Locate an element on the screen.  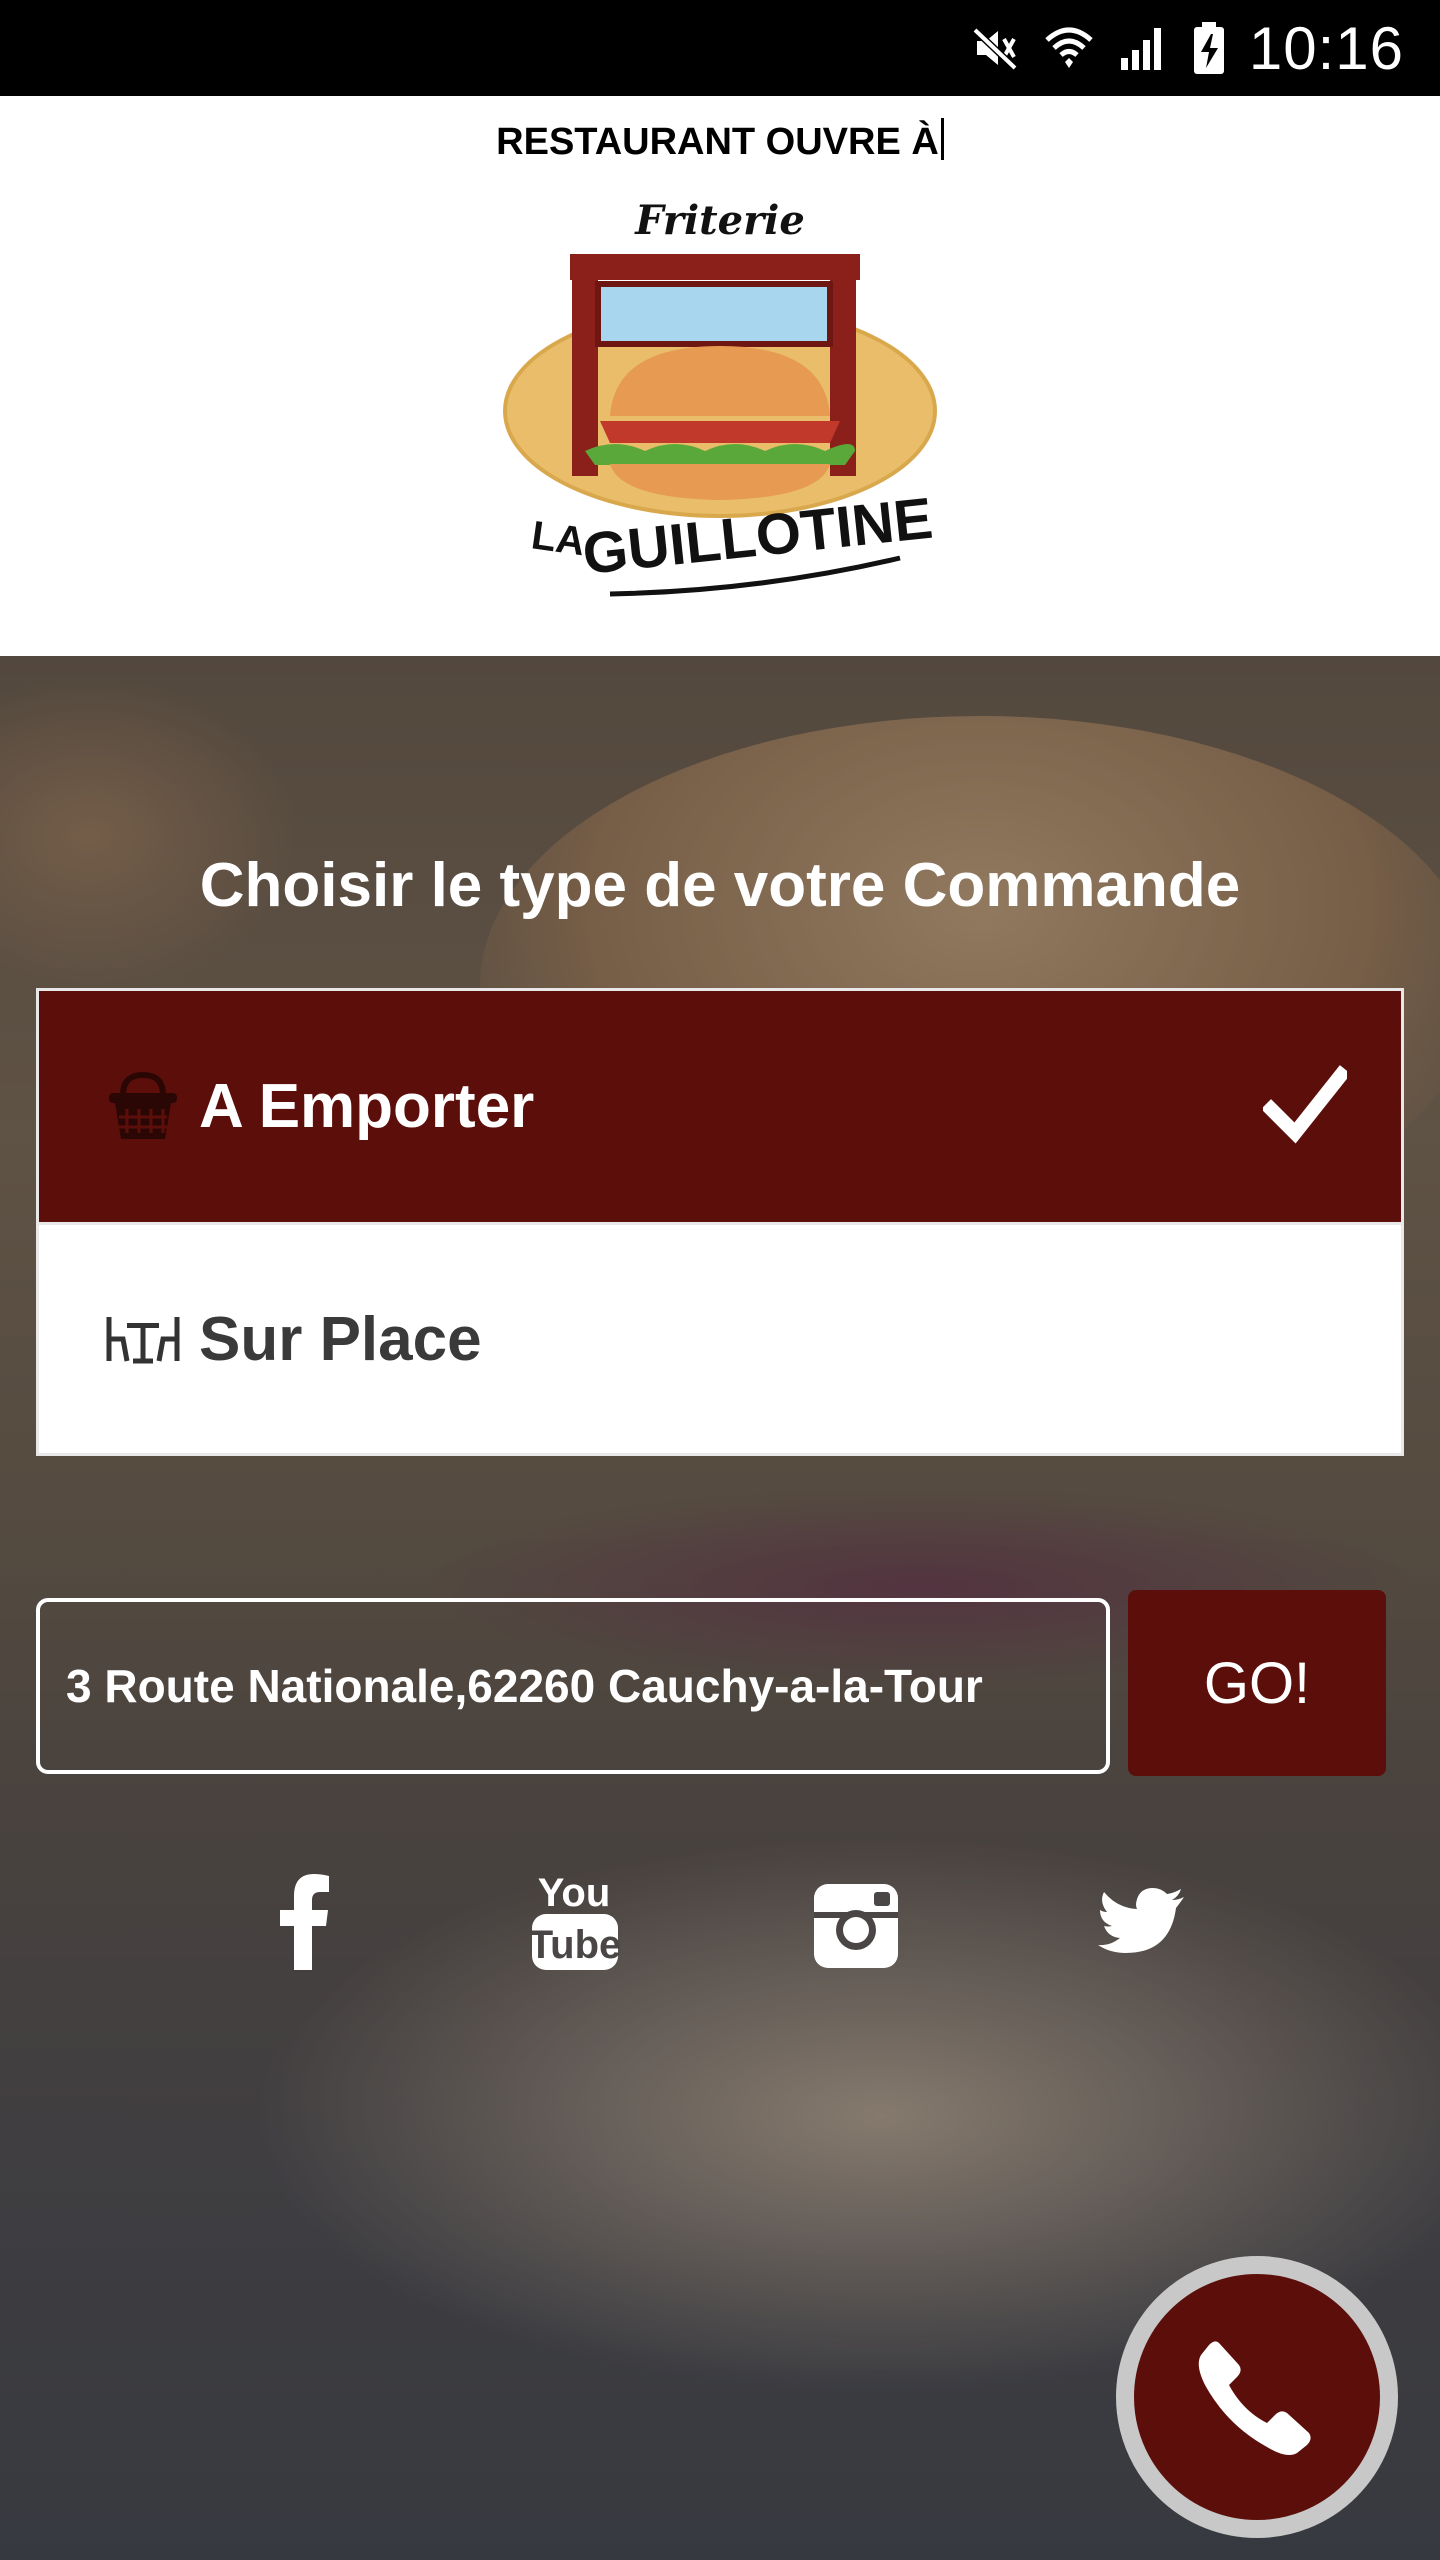
battery-charging-icon is located at coordinates (1209, 48).